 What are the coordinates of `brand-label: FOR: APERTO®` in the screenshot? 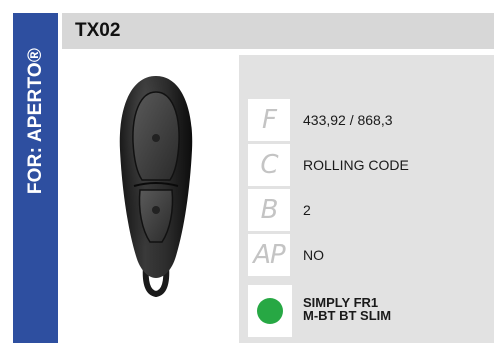 It's located at (35, 121).